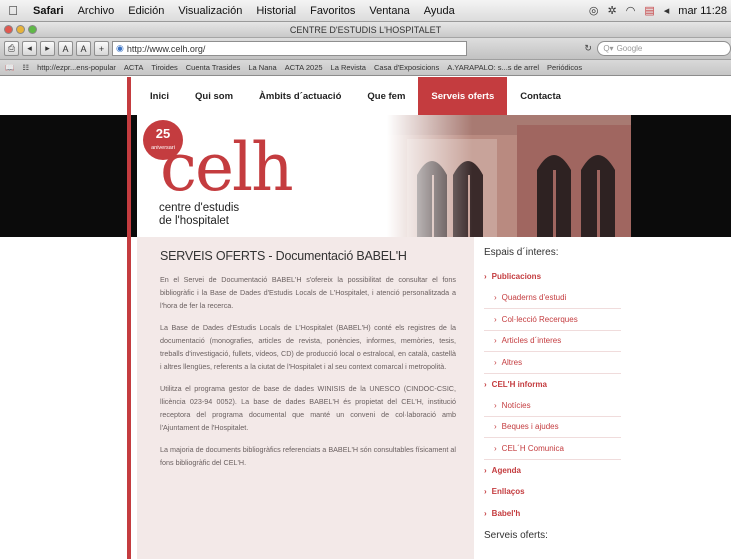 The image size is (731, 559). Describe the element at coordinates (332, 11) in the screenshot. I see `menu-favoritos: Favoritos` at that location.